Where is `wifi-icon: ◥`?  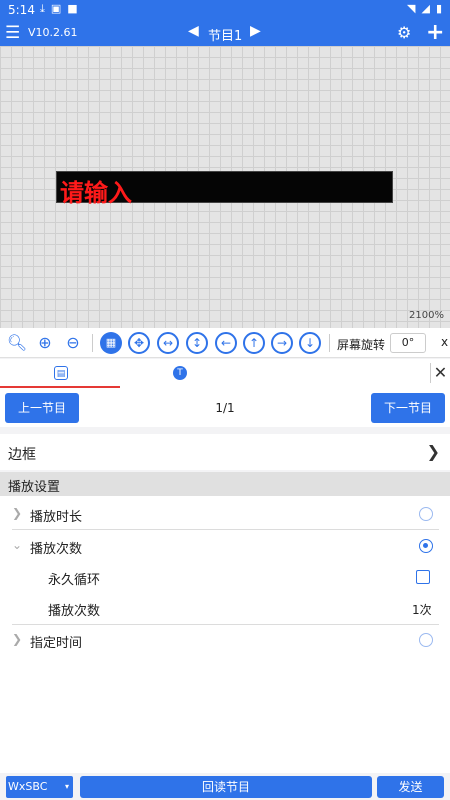
wifi-icon: ◥ is located at coordinates (411, 8).